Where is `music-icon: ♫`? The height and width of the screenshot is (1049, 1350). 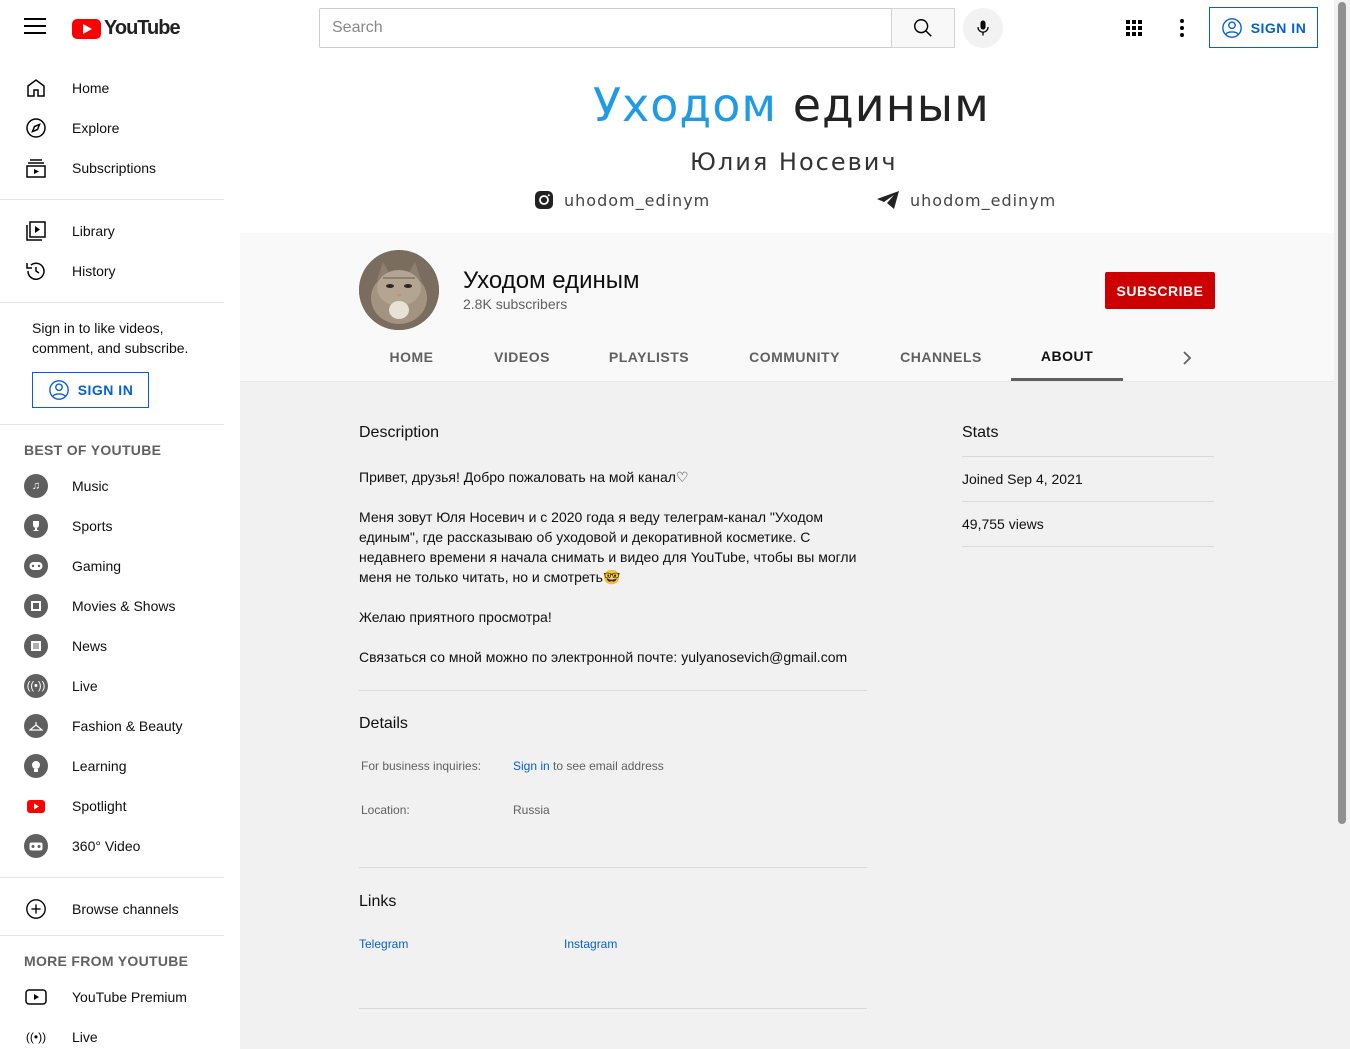 music-icon: ♫ is located at coordinates (36, 486).